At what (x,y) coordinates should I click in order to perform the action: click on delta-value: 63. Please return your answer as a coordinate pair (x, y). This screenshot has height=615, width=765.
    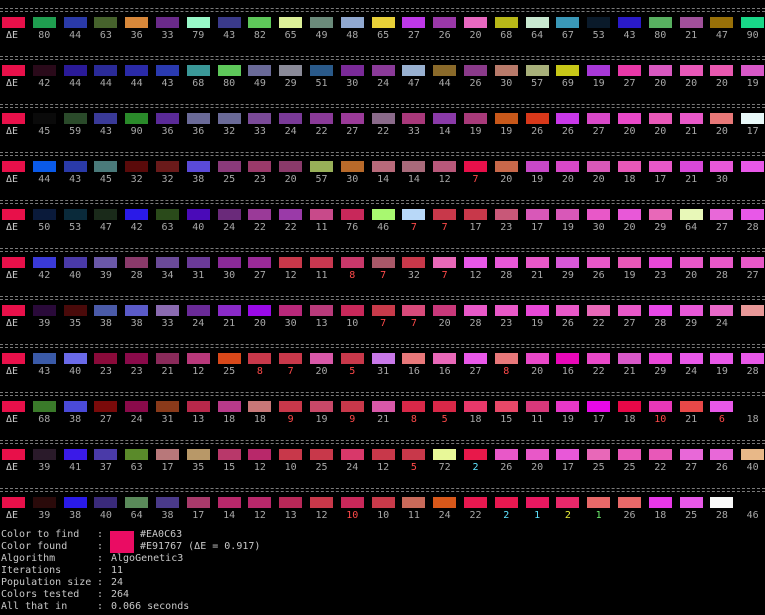
    Looking at the image, I should click on (167, 227).